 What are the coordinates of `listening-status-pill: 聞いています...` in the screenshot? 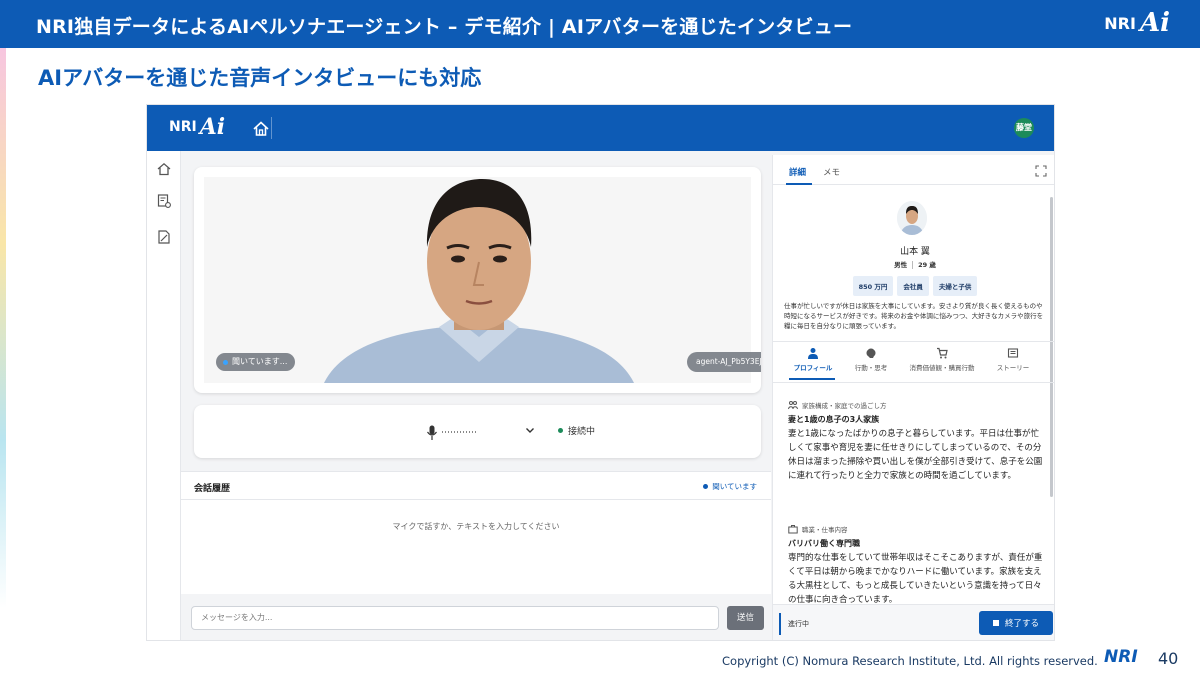 It's located at (256, 362).